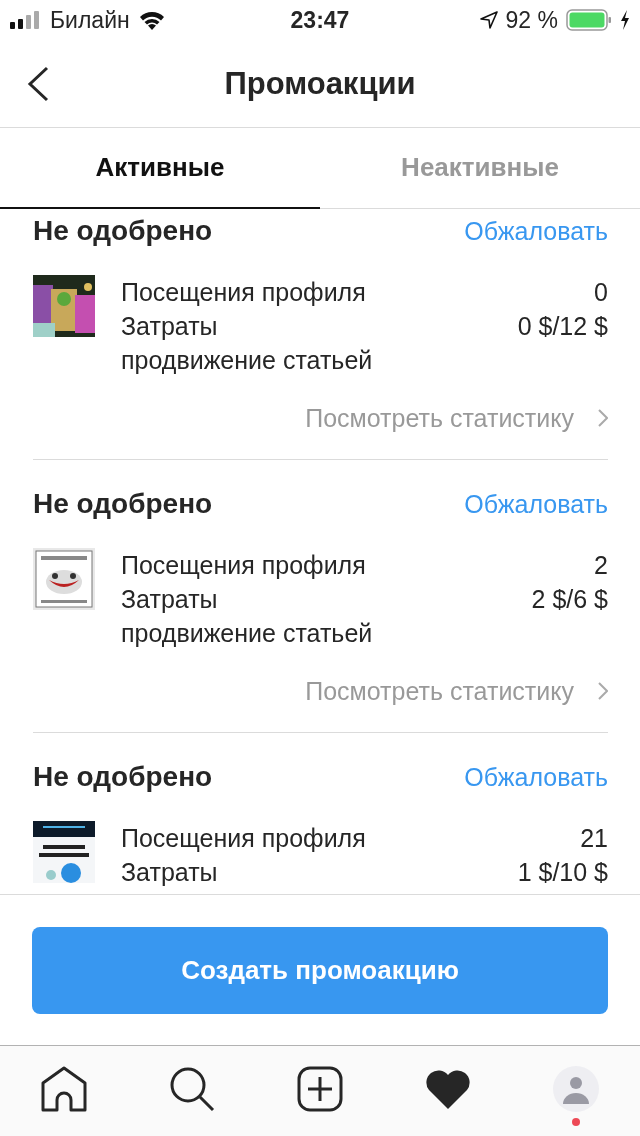 This screenshot has height=1136, width=640. Describe the element at coordinates (601, 565) in the screenshot. I see `stat-value: 2` at that location.